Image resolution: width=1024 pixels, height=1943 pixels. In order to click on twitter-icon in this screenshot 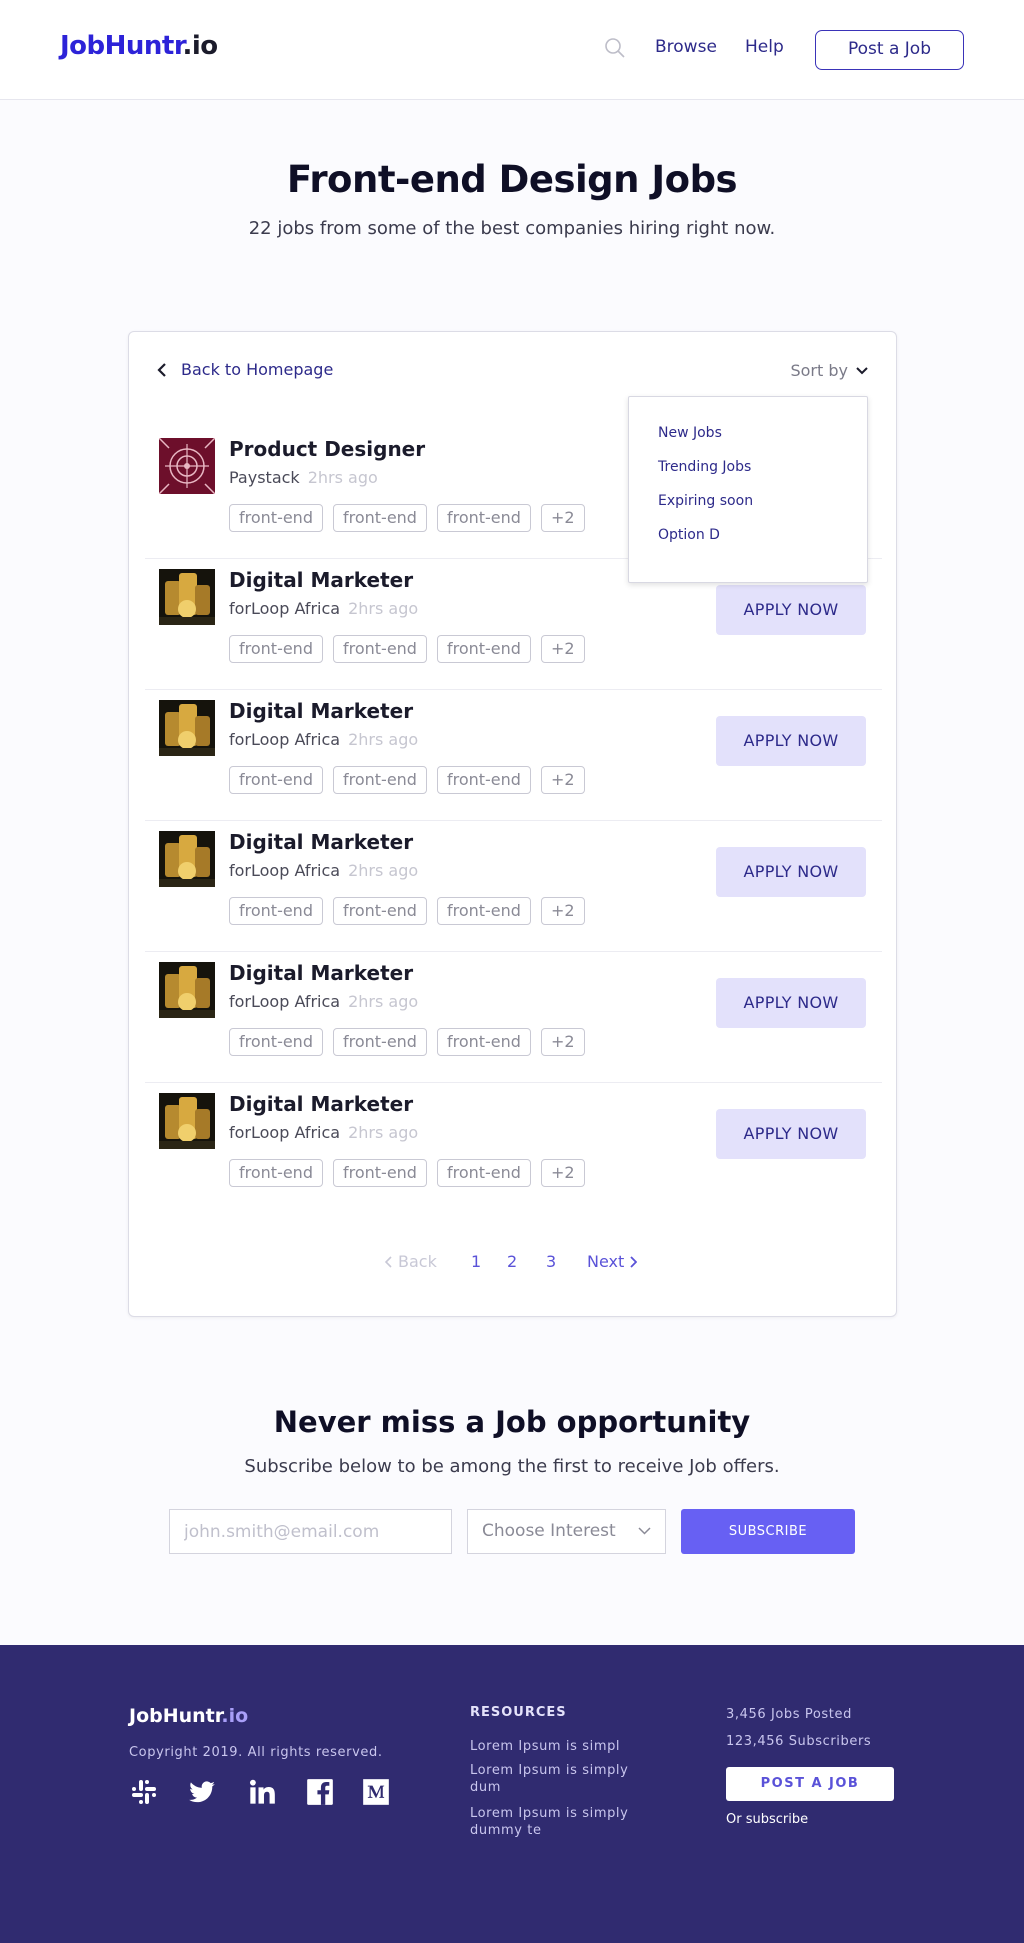, I will do `click(202, 1792)`.